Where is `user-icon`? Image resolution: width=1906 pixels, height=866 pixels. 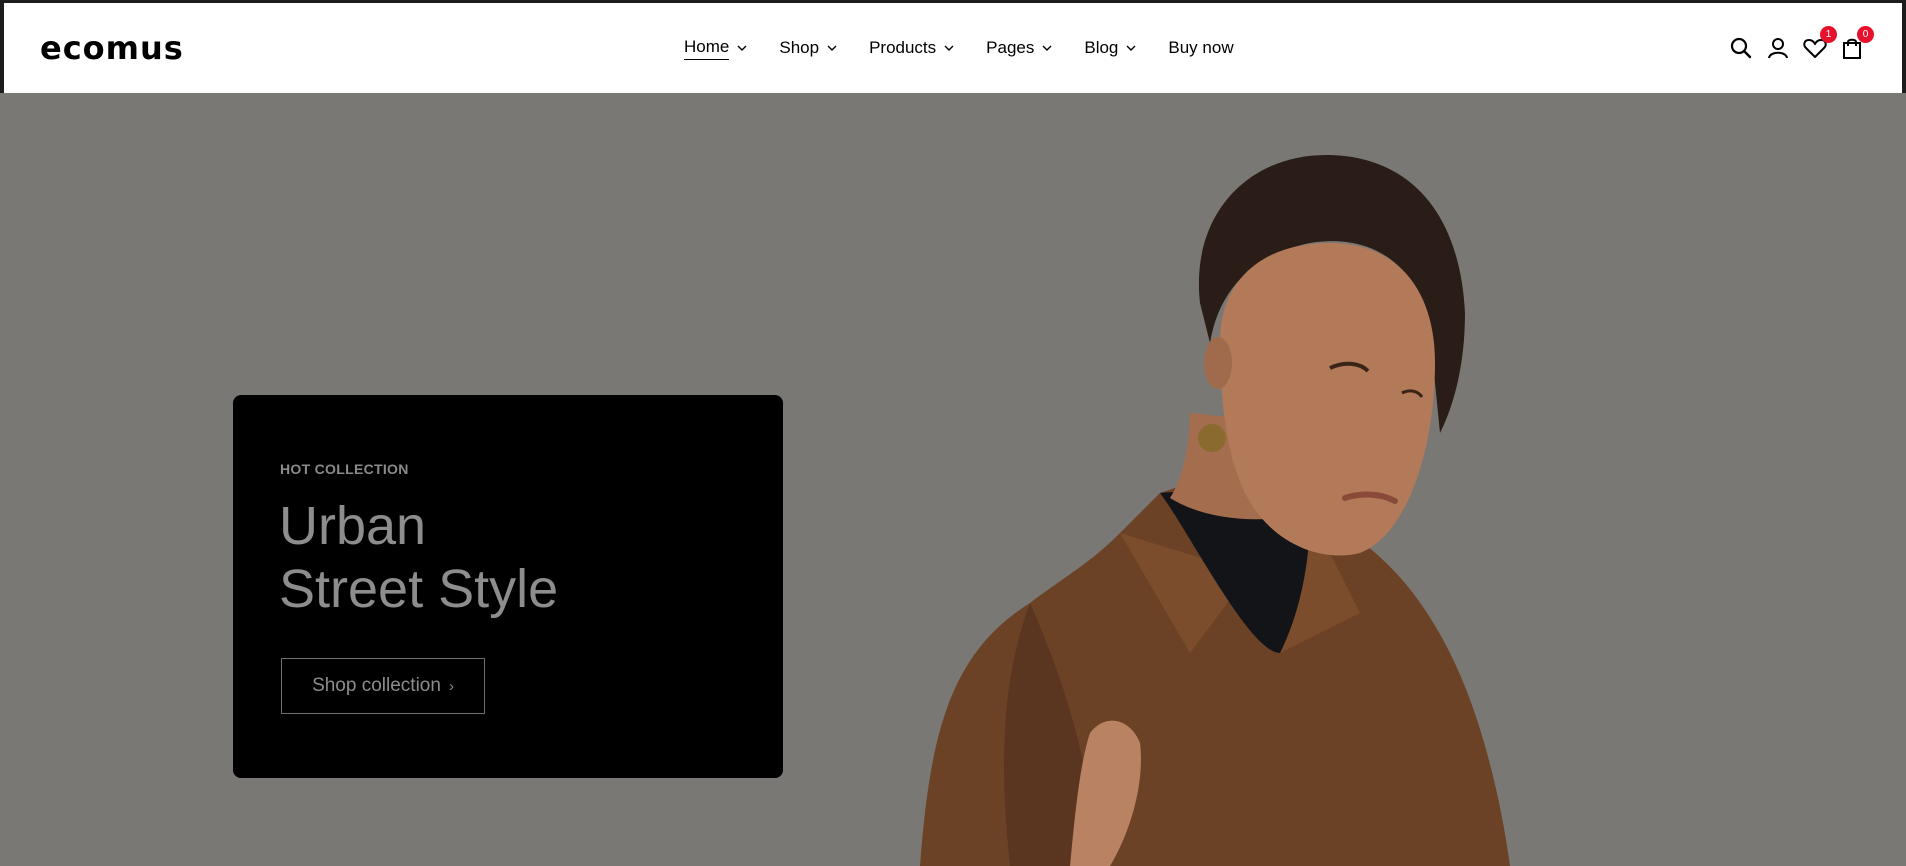
user-icon is located at coordinates (1778, 48).